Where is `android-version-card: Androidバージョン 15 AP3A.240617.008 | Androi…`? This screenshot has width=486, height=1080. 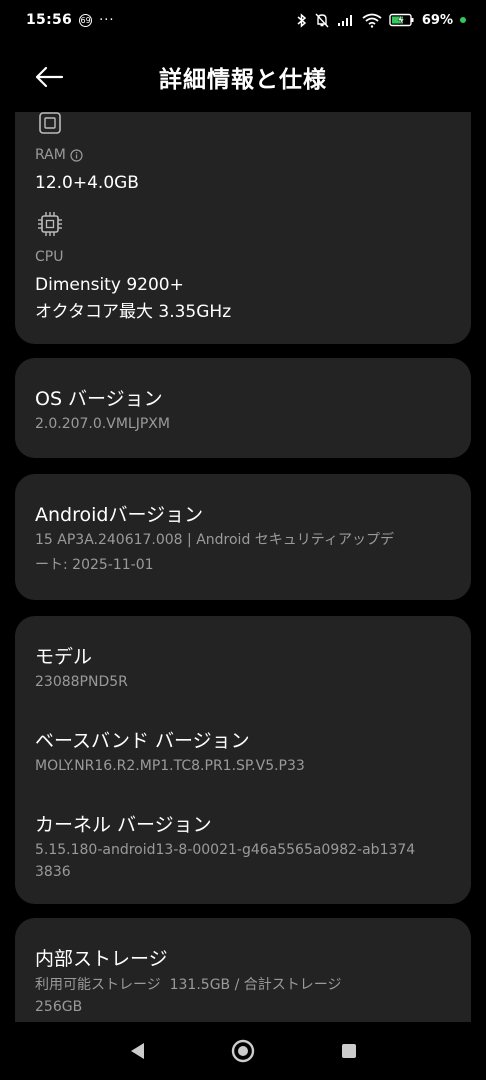 android-version-card: Androidバージョン 15 AP3A.240617.008 | Androi… is located at coordinates (243, 537).